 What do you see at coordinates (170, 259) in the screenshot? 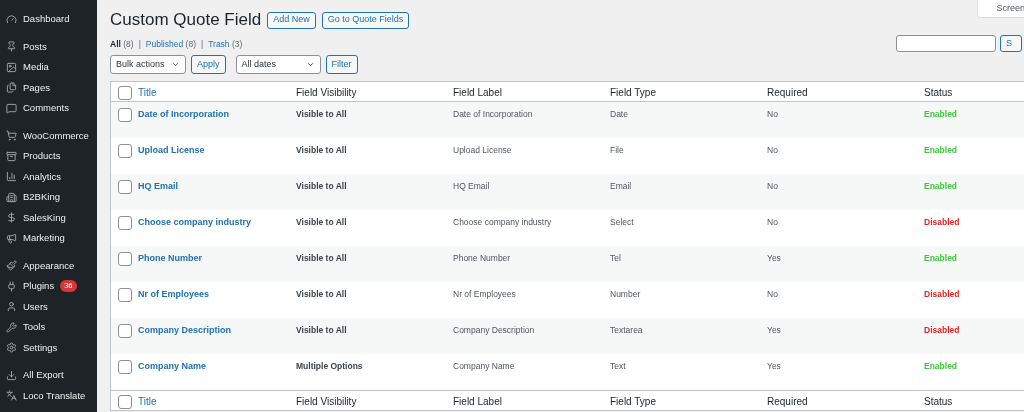
I see `field-title-link: Phone Number` at bounding box center [170, 259].